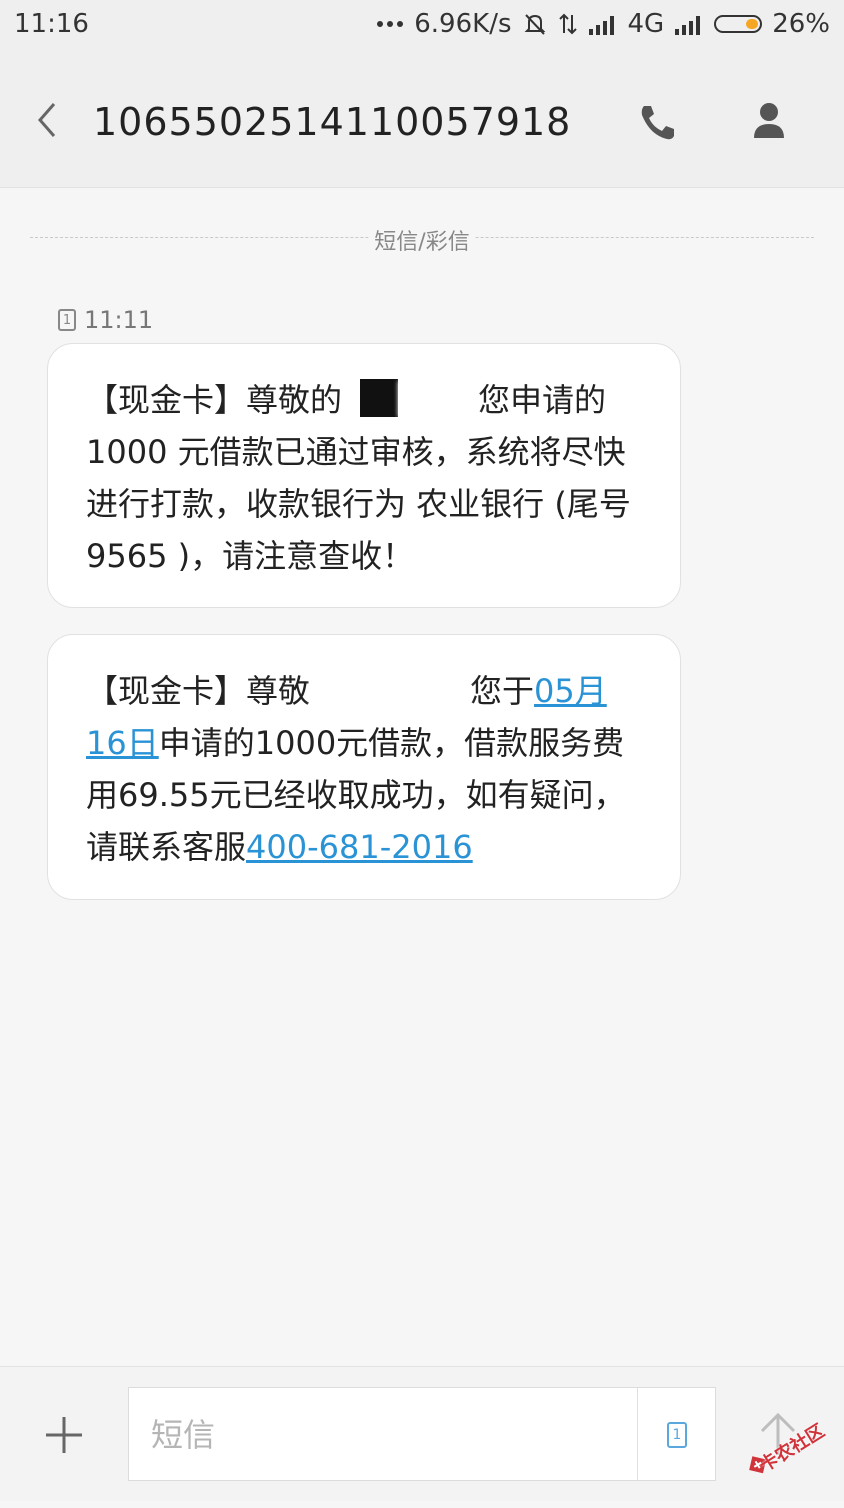 The width and height of the screenshot is (844, 1508). What do you see at coordinates (769, 121) in the screenshot?
I see `contact-icon` at bounding box center [769, 121].